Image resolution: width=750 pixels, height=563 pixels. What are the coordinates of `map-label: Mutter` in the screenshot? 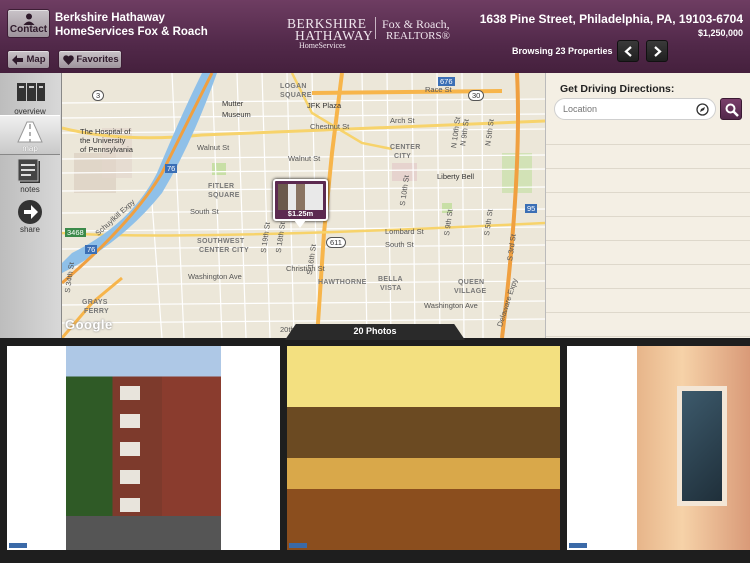 It's located at (233, 103).